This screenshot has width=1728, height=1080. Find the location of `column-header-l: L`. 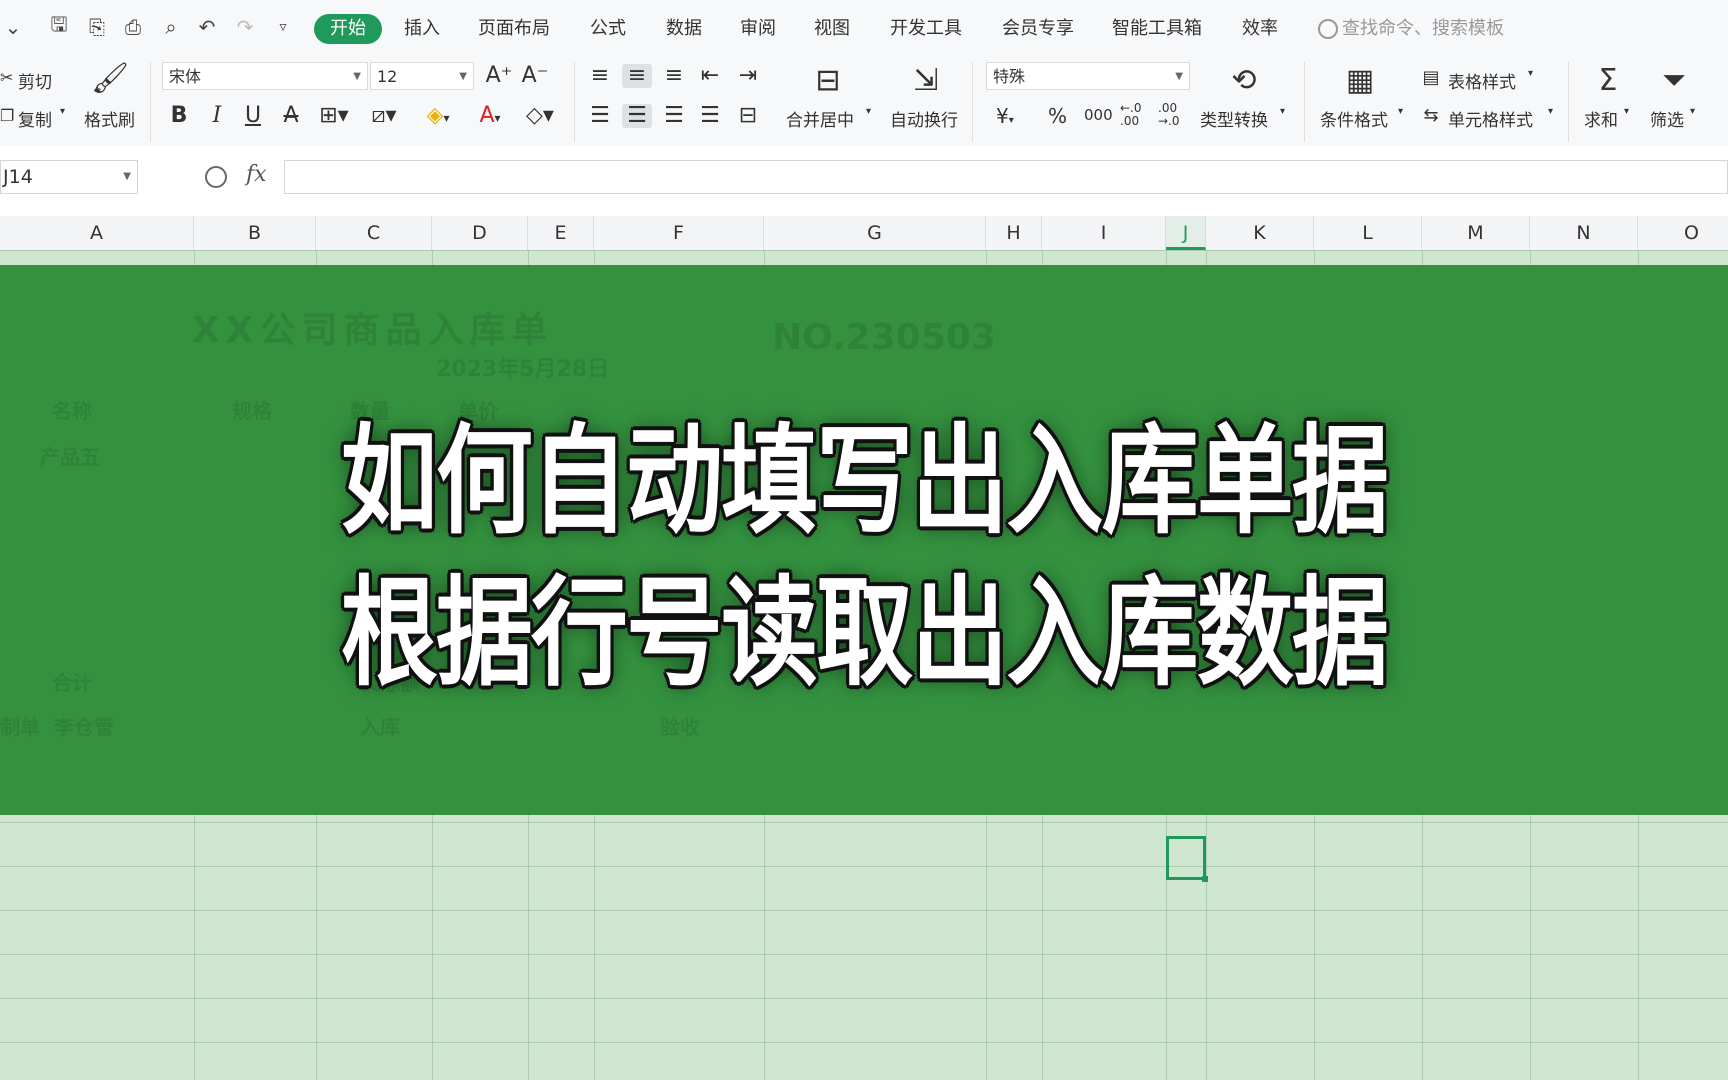

column-header-l: L is located at coordinates (1368, 233).